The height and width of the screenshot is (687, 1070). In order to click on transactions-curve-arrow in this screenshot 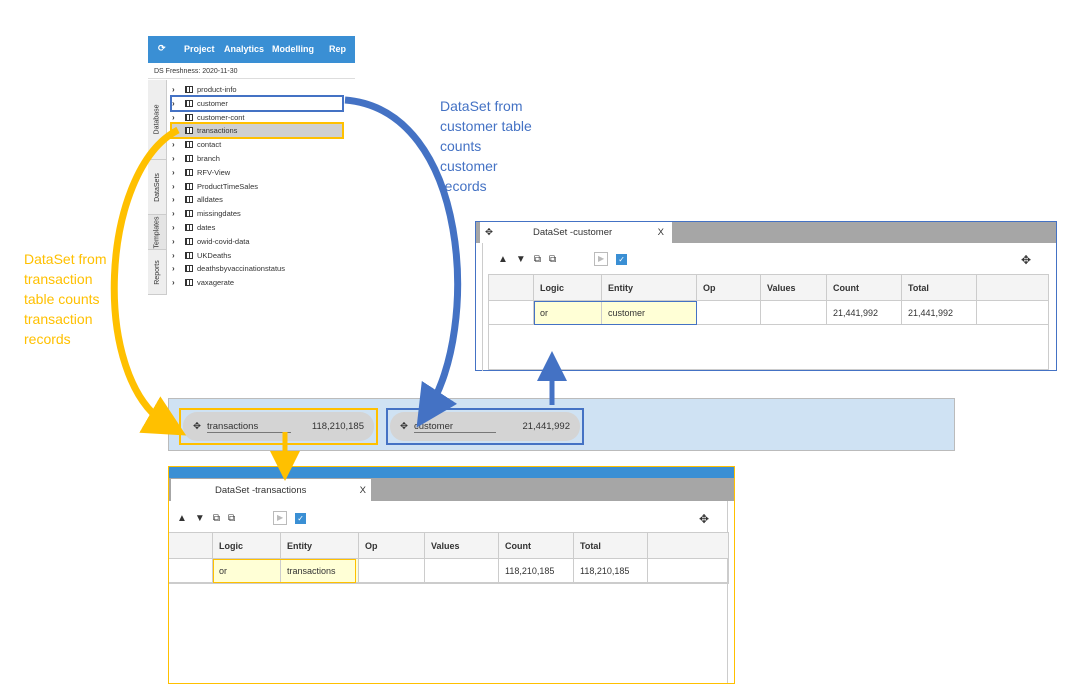, I will do `click(148, 281)`.